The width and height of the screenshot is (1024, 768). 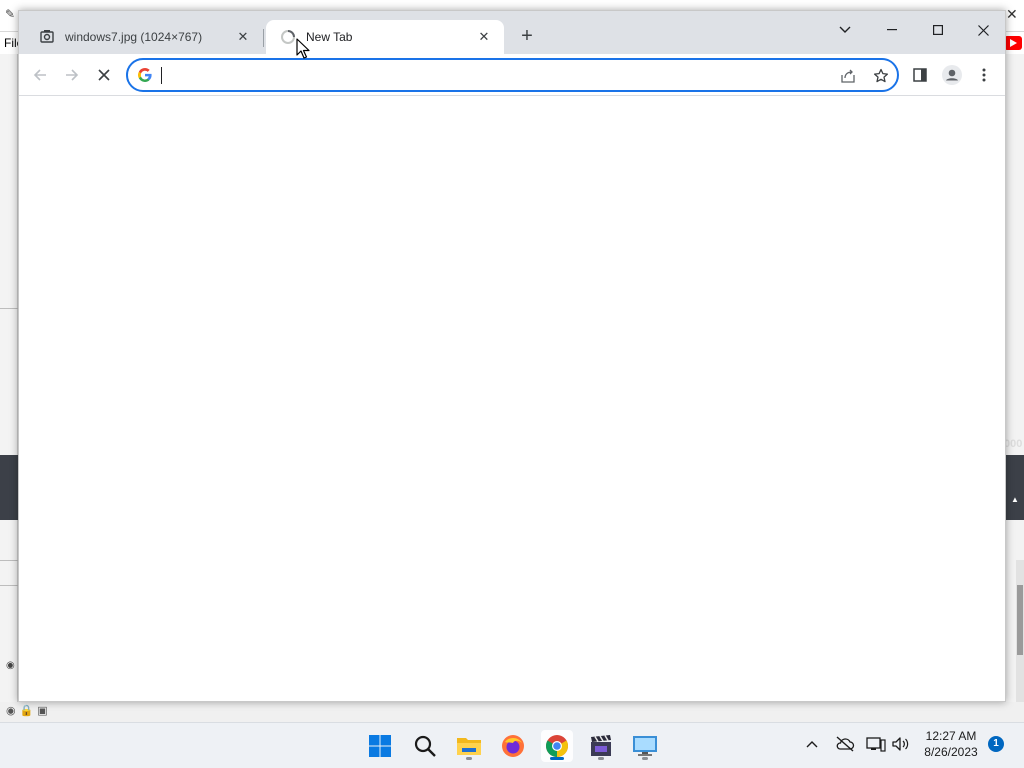 What do you see at coordinates (951, 744) in the screenshot?
I see `system-clock: 12:27 AM 8/26/2023` at bounding box center [951, 744].